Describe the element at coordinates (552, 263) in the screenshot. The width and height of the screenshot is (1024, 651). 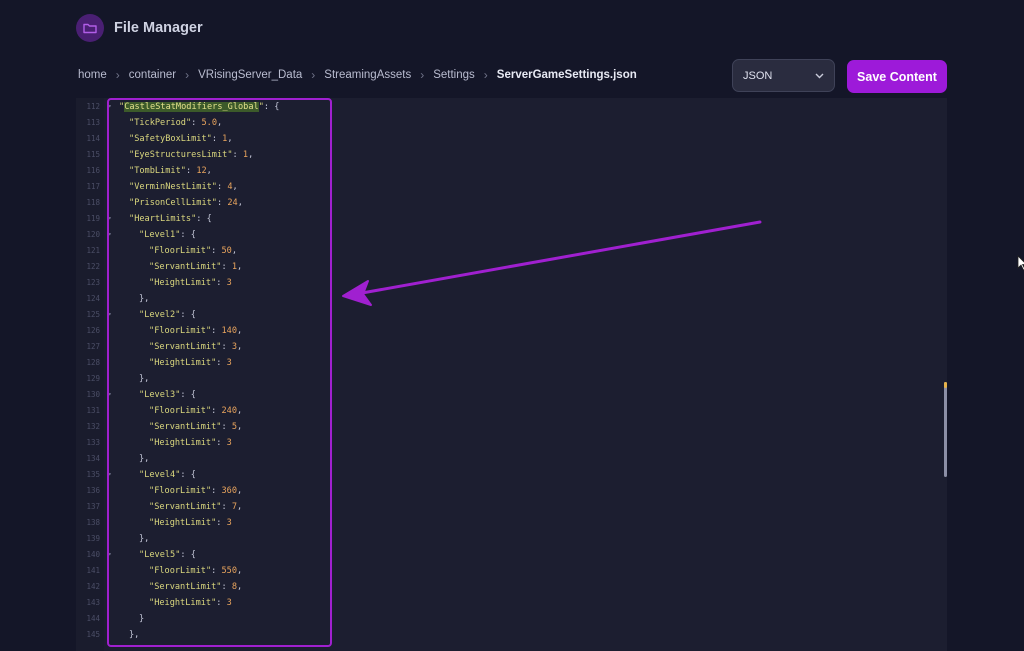
I see `annotation-arrow-icon` at that location.